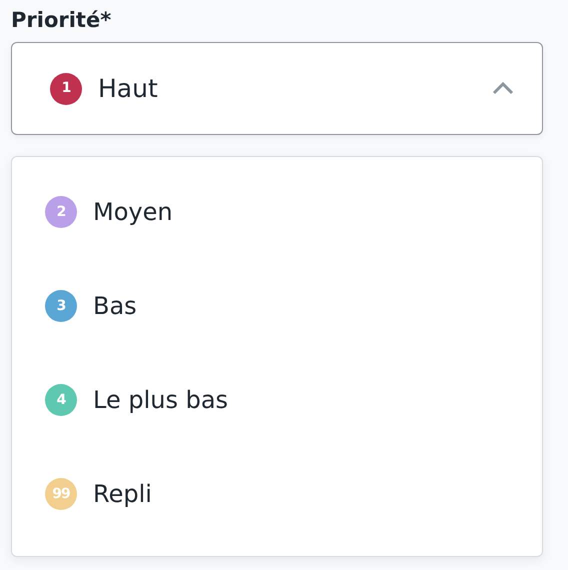 The width and height of the screenshot is (568, 570). What do you see at coordinates (503, 88) in the screenshot?
I see `chevron-up-icon` at bounding box center [503, 88].